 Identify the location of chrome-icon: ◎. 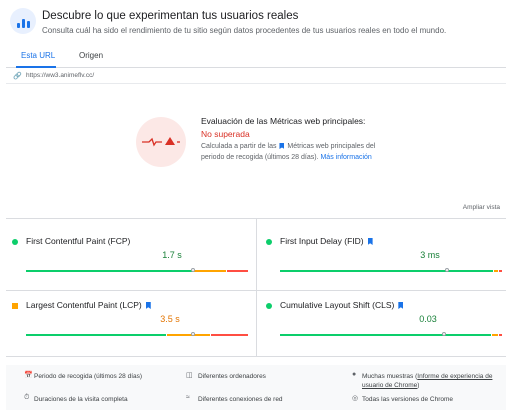
(355, 398).